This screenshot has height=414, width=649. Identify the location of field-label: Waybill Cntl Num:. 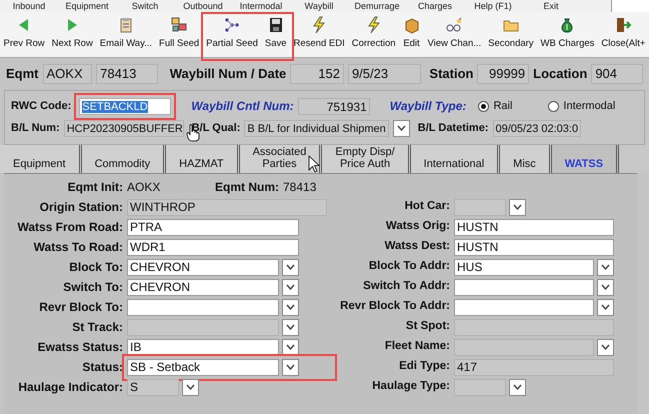
(242, 106).